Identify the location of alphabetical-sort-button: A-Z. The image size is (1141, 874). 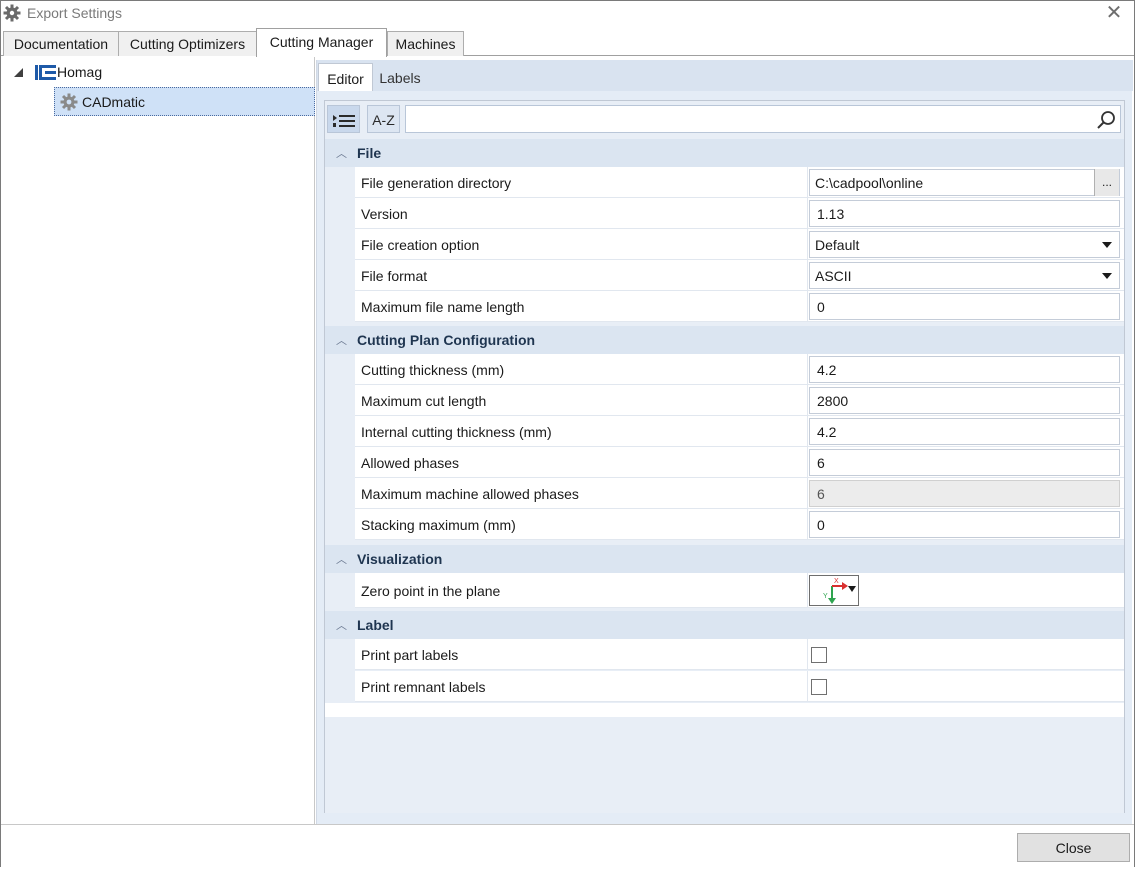
(383, 119).